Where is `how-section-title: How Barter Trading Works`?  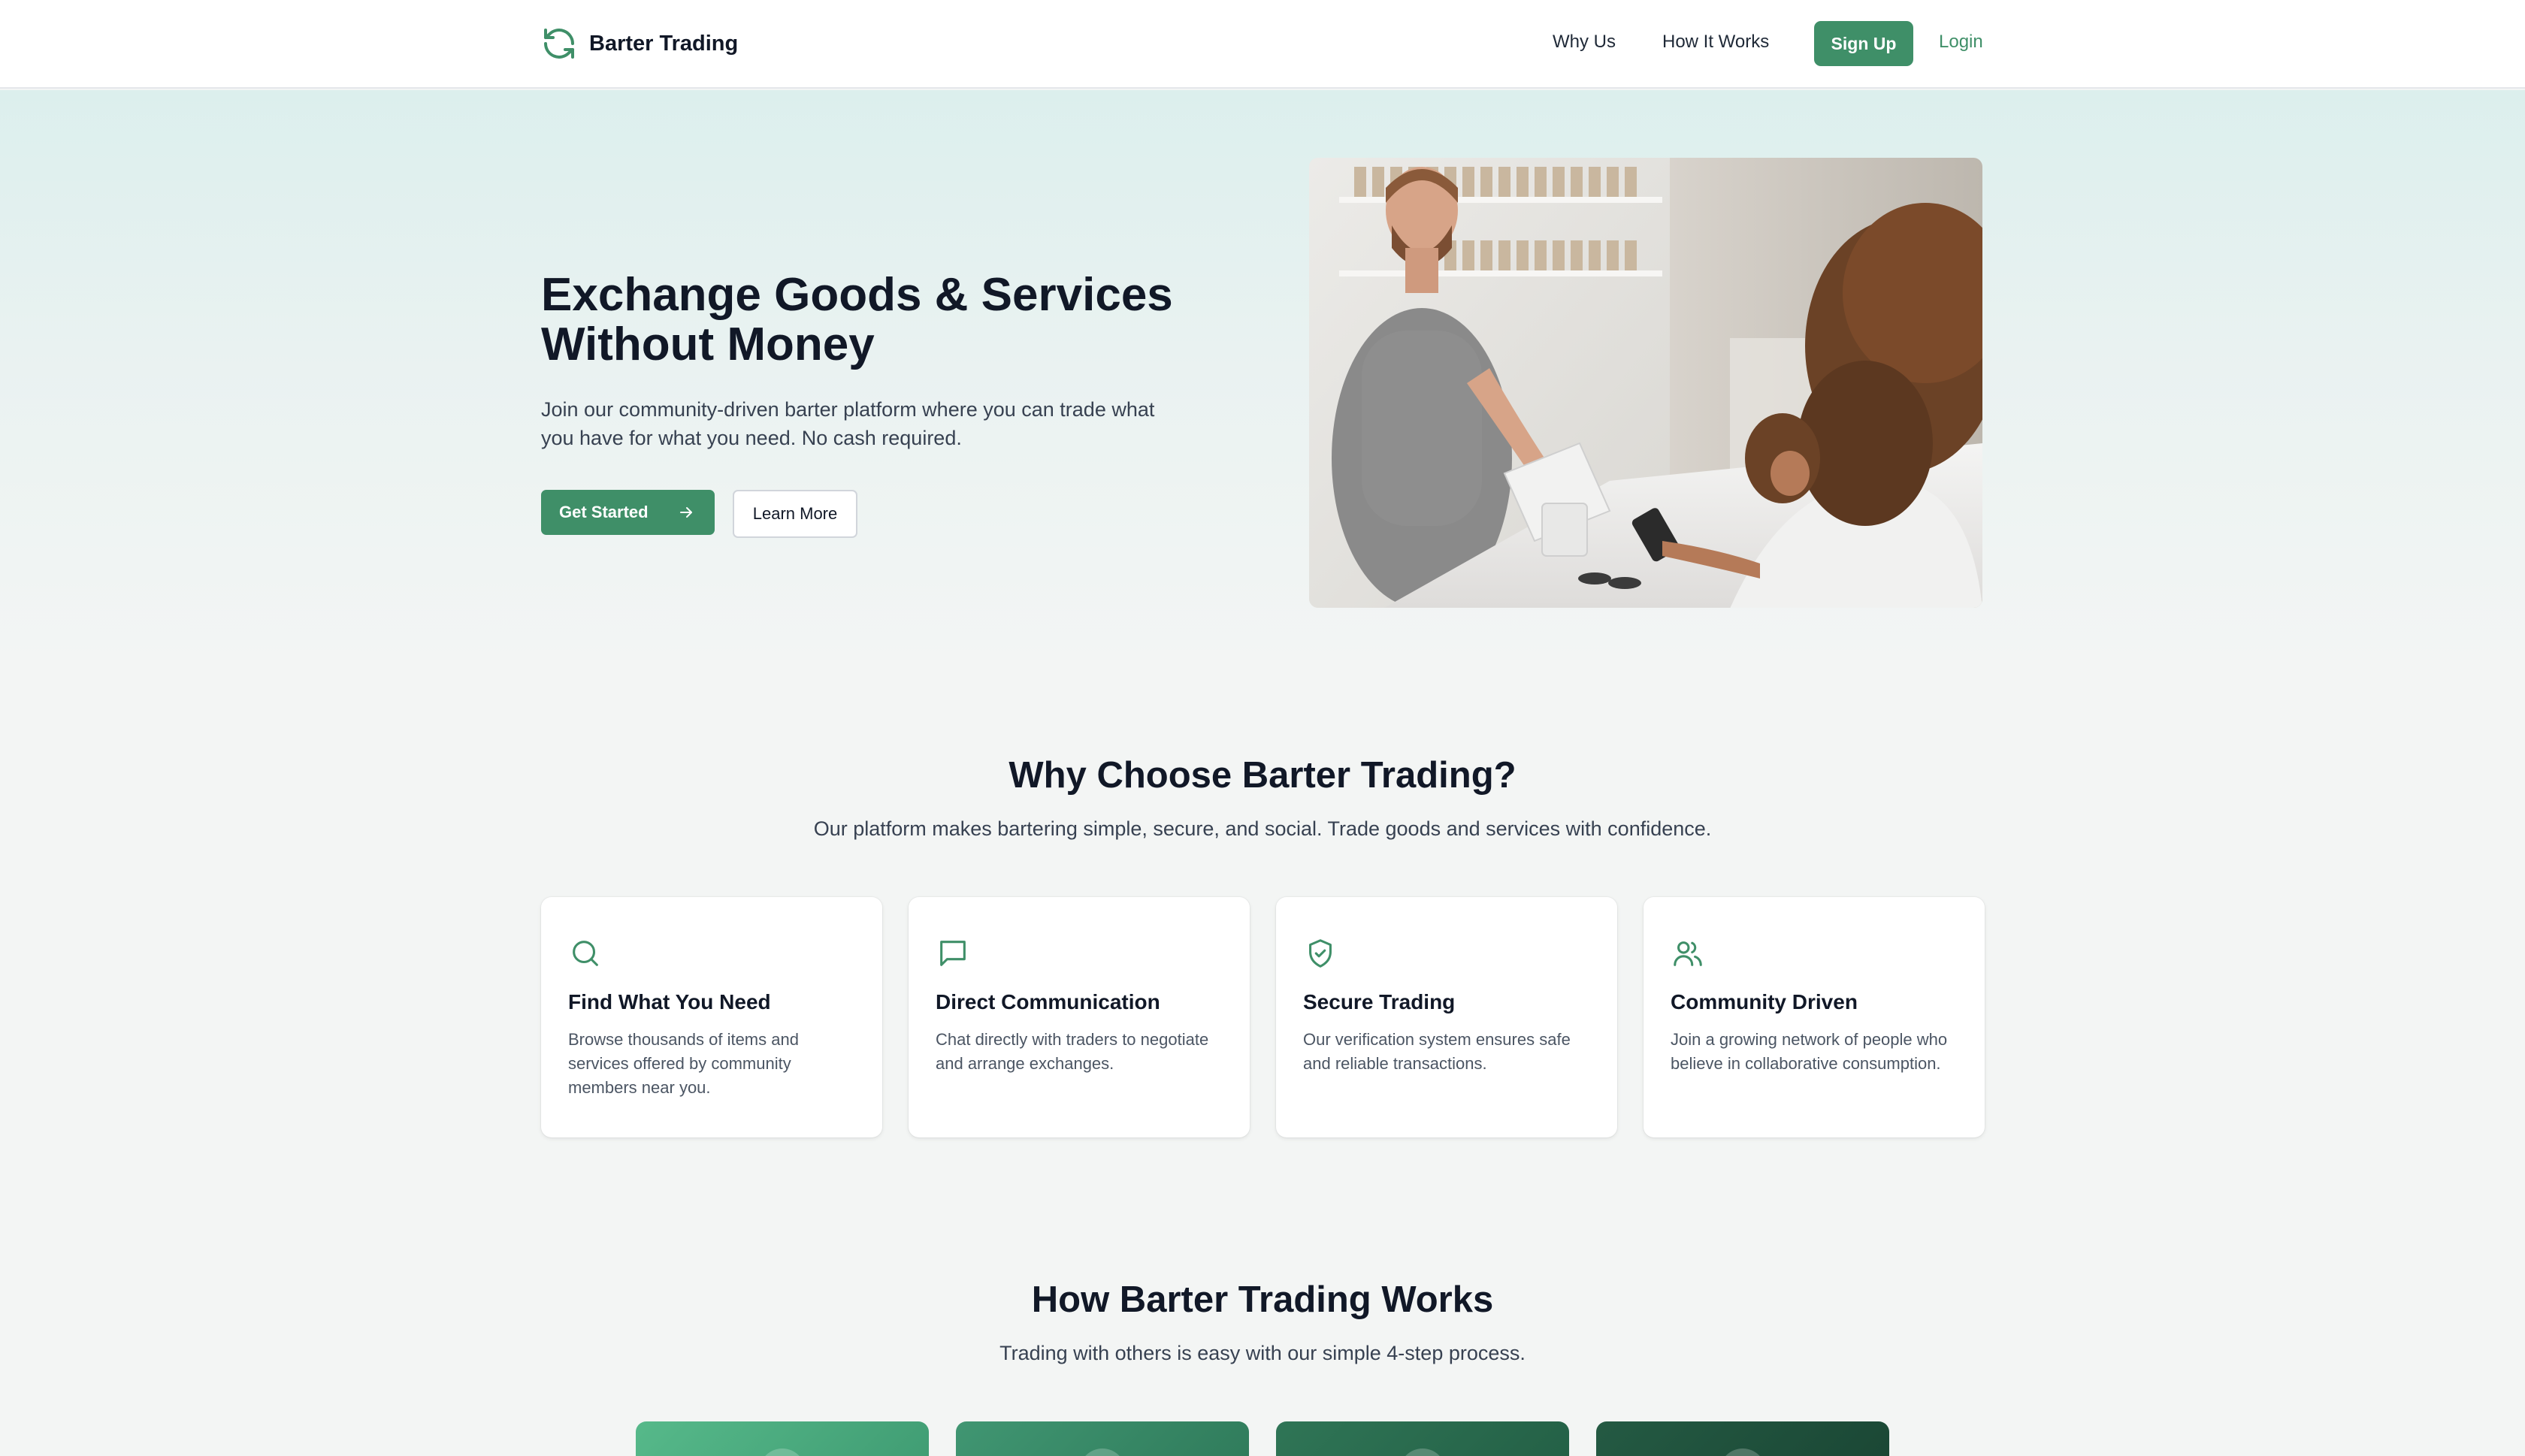 how-section-title: How Barter Trading Works is located at coordinates (1262, 1299).